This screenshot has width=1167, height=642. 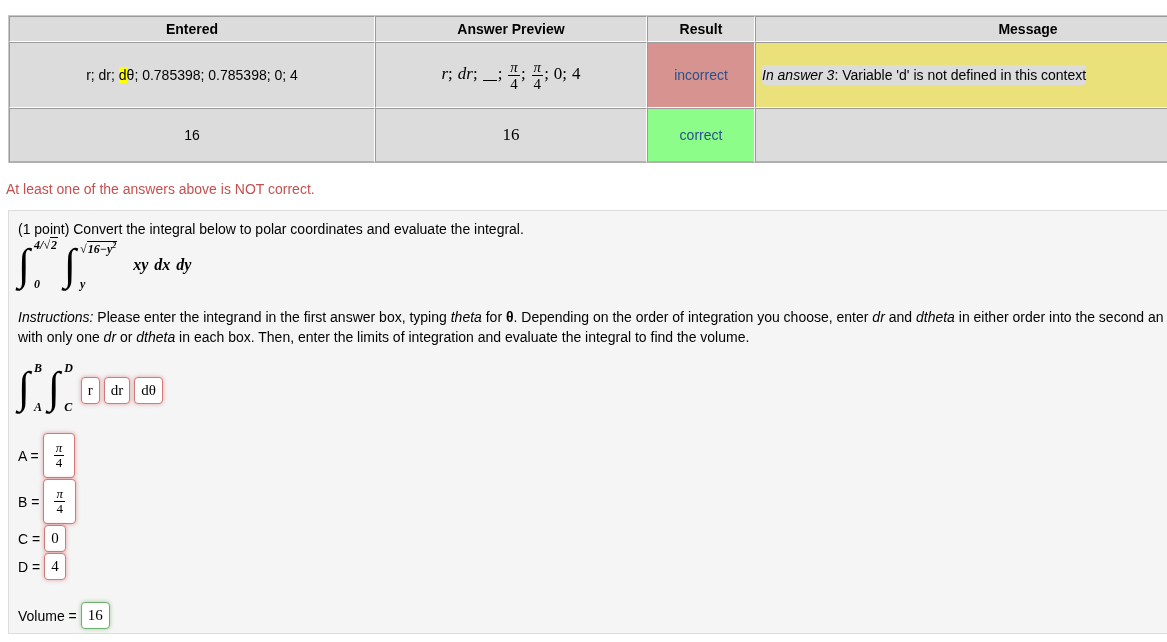 I want to click on feedback-message: At least one of the answers above is NOT correct., so click(x=160, y=189).